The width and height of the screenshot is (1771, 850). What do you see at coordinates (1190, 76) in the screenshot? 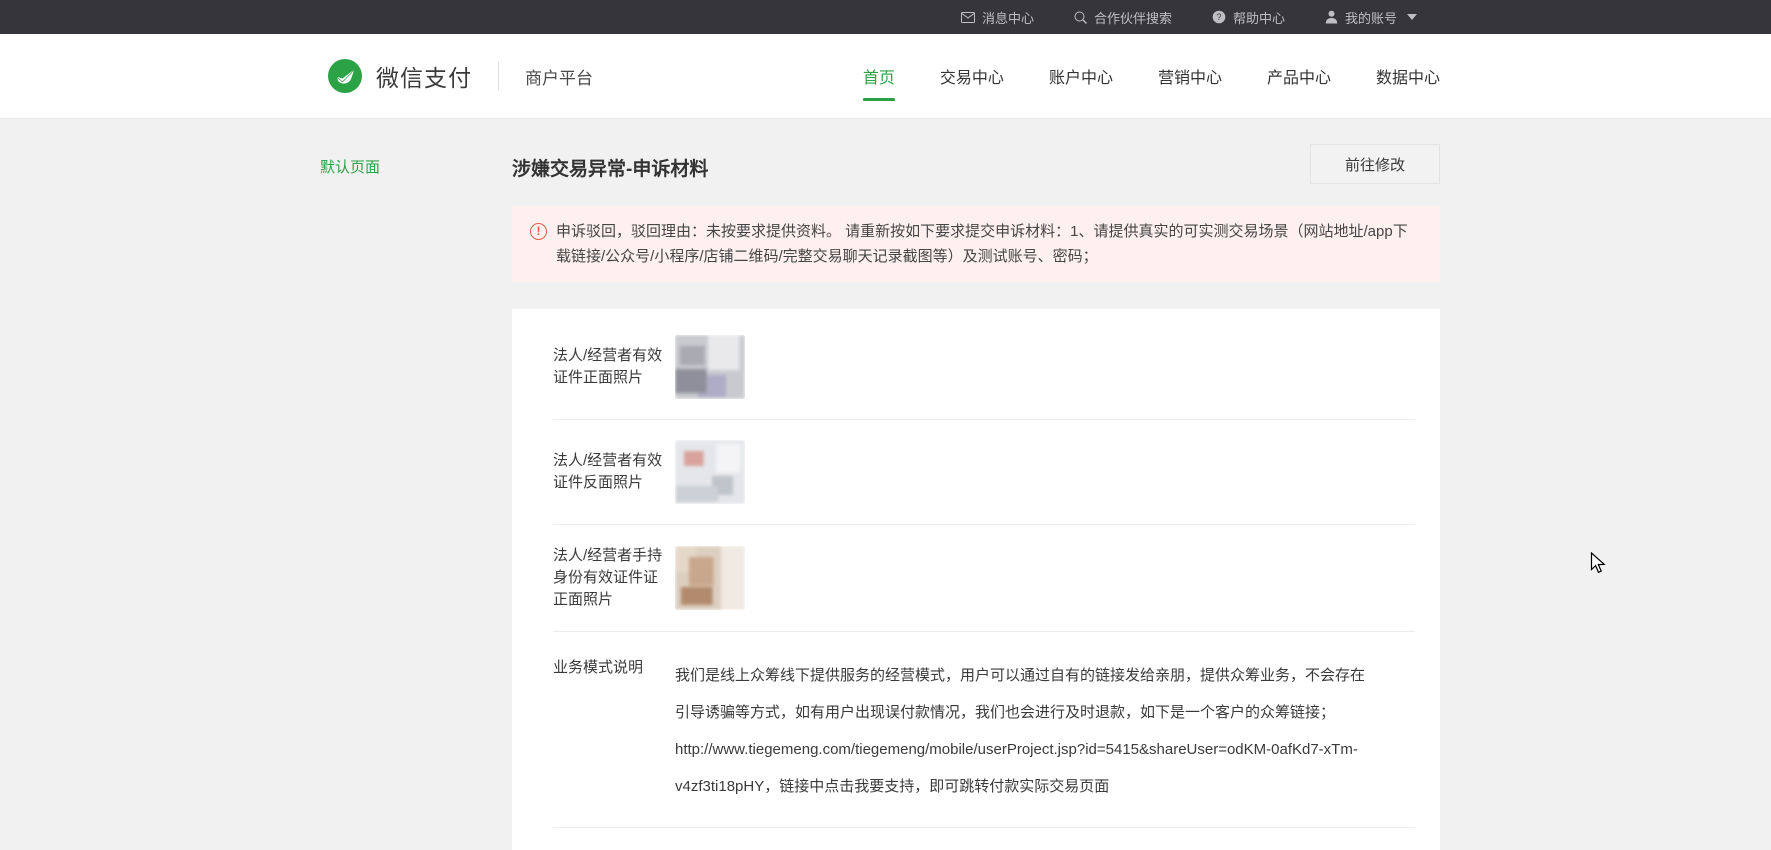
I see `nav-marketing-center: 营销中心` at bounding box center [1190, 76].